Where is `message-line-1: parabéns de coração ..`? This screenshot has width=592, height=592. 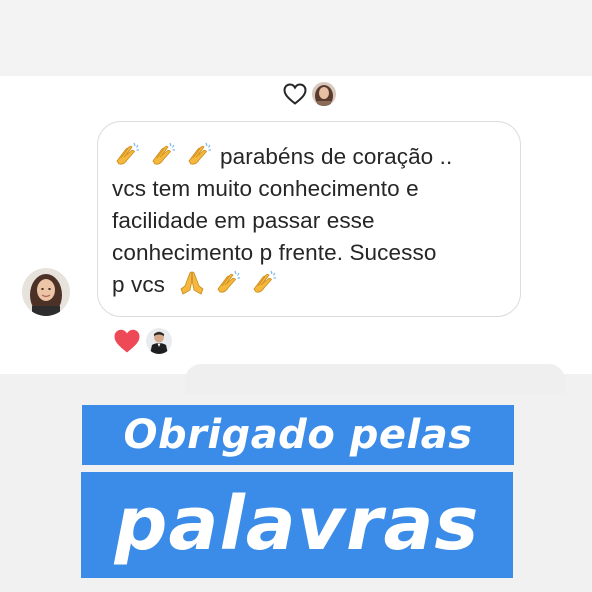 message-line-1: parabéns de coração .. is located at coordinates (312, 157).